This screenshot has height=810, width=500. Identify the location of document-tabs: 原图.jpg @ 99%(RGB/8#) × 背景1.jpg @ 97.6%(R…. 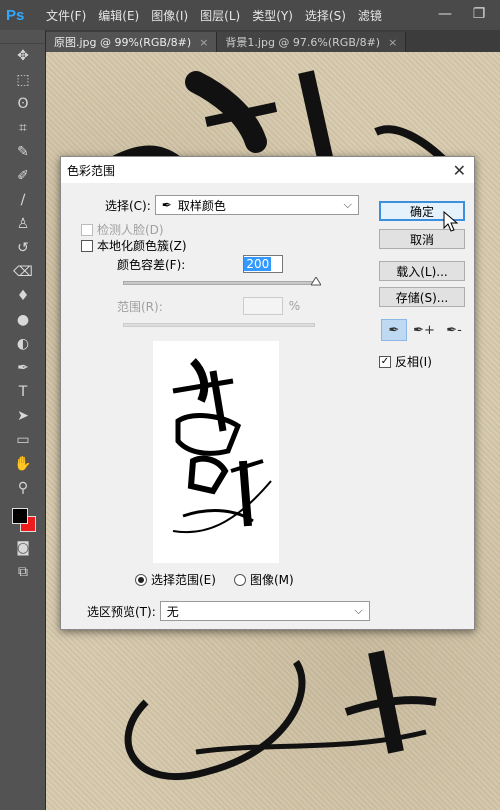
(273, 41).